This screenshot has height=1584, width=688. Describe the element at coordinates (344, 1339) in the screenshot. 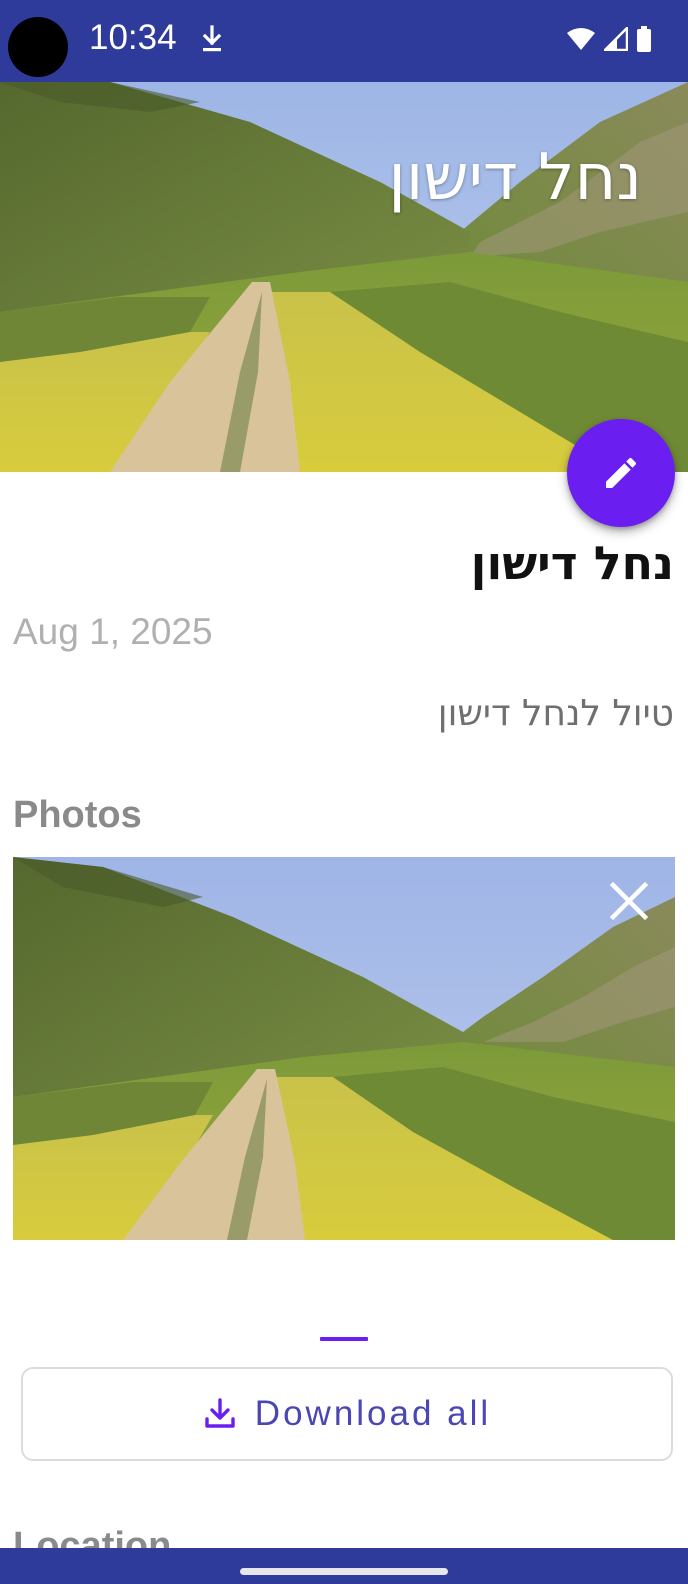

I see `carousel-page-indicator` at that location.